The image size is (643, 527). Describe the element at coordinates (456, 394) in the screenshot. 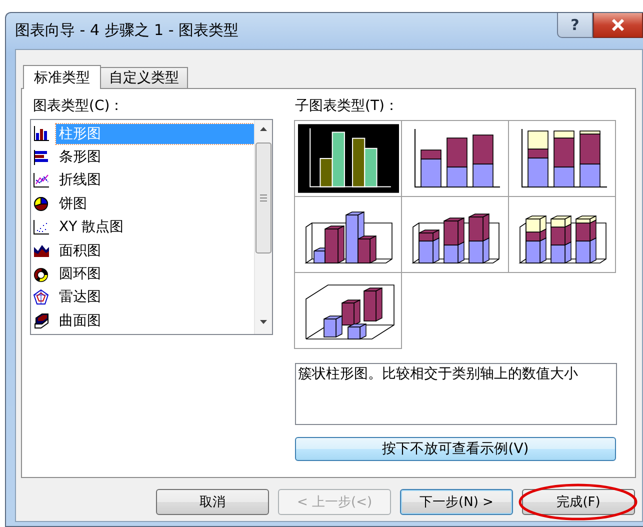

I see `description-box: 簇状柱形图。比较相交于类别轴上的数值大小` at that location.